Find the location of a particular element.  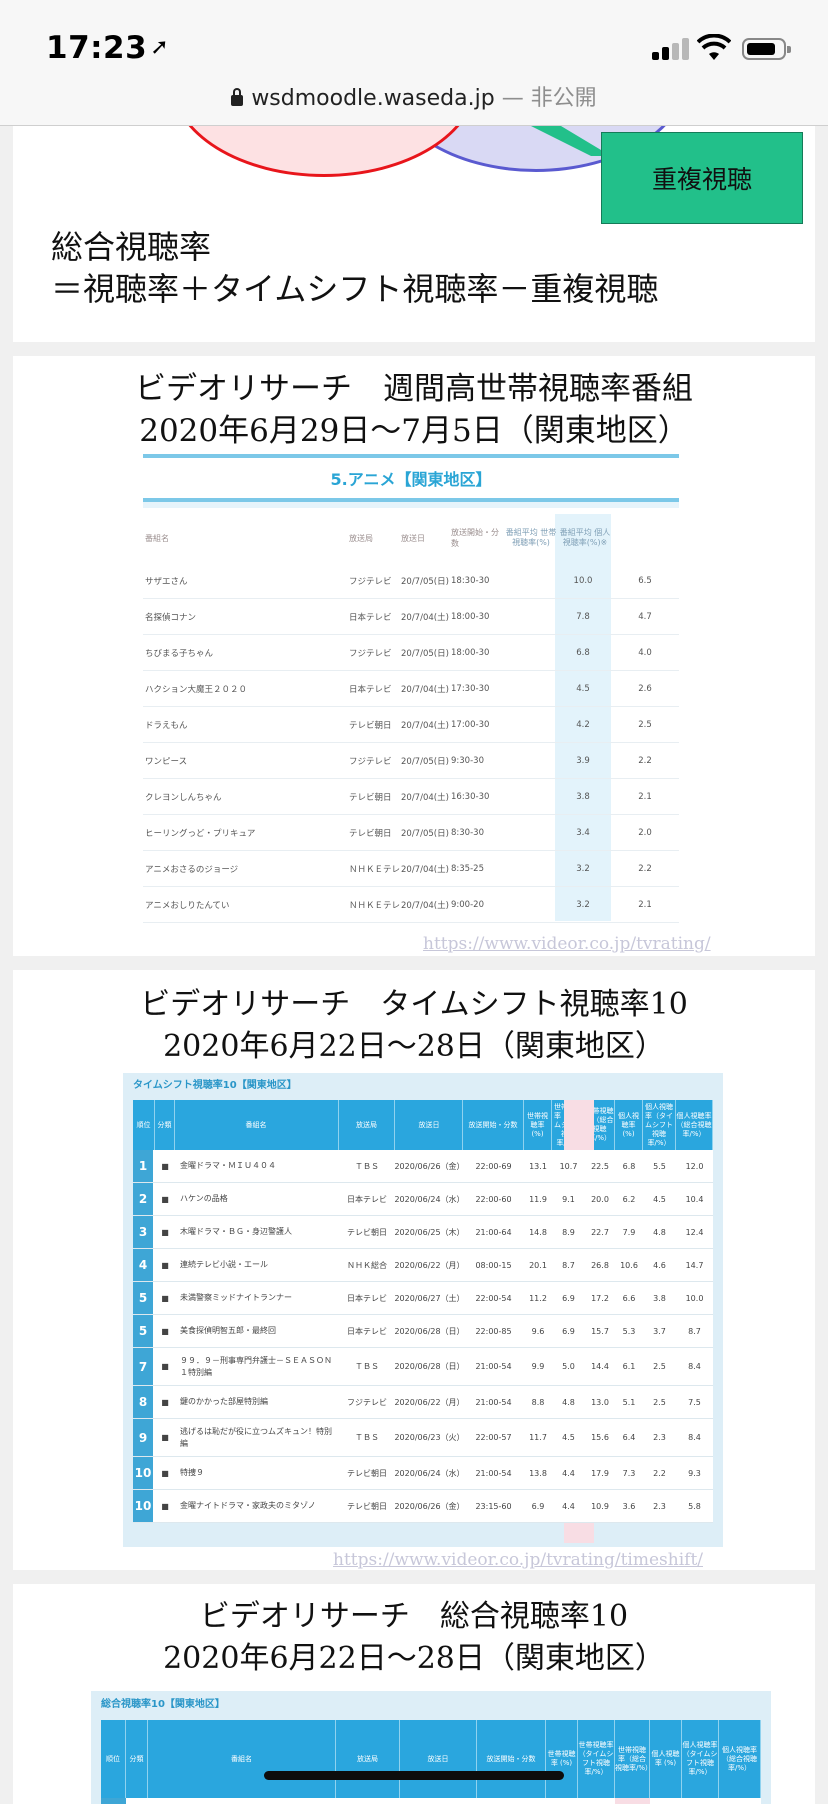

table-cell: 4.2 is located at coordinates (583, 724).